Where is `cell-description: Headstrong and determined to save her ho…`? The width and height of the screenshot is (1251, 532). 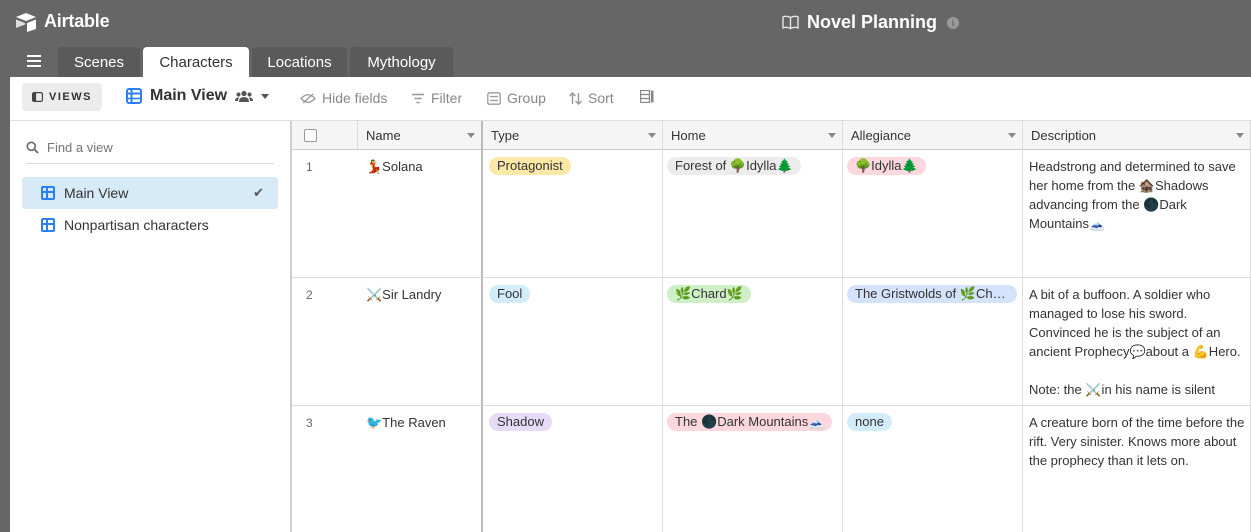 cell-description: Headstrong and determined to save her ho… is located at coordinates (1132, 195).